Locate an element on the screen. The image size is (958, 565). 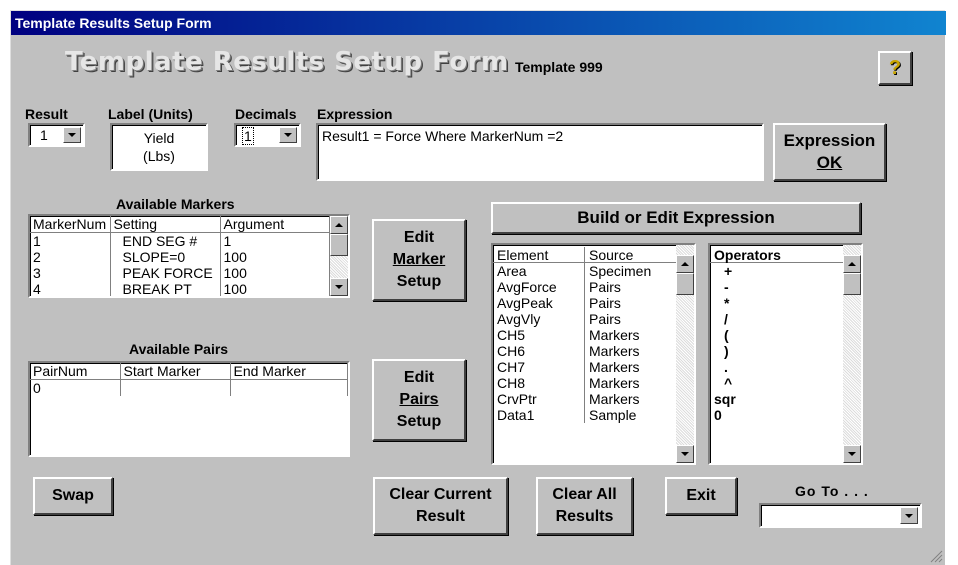
decimals-select: 1 is located at coordinates (267, 135).